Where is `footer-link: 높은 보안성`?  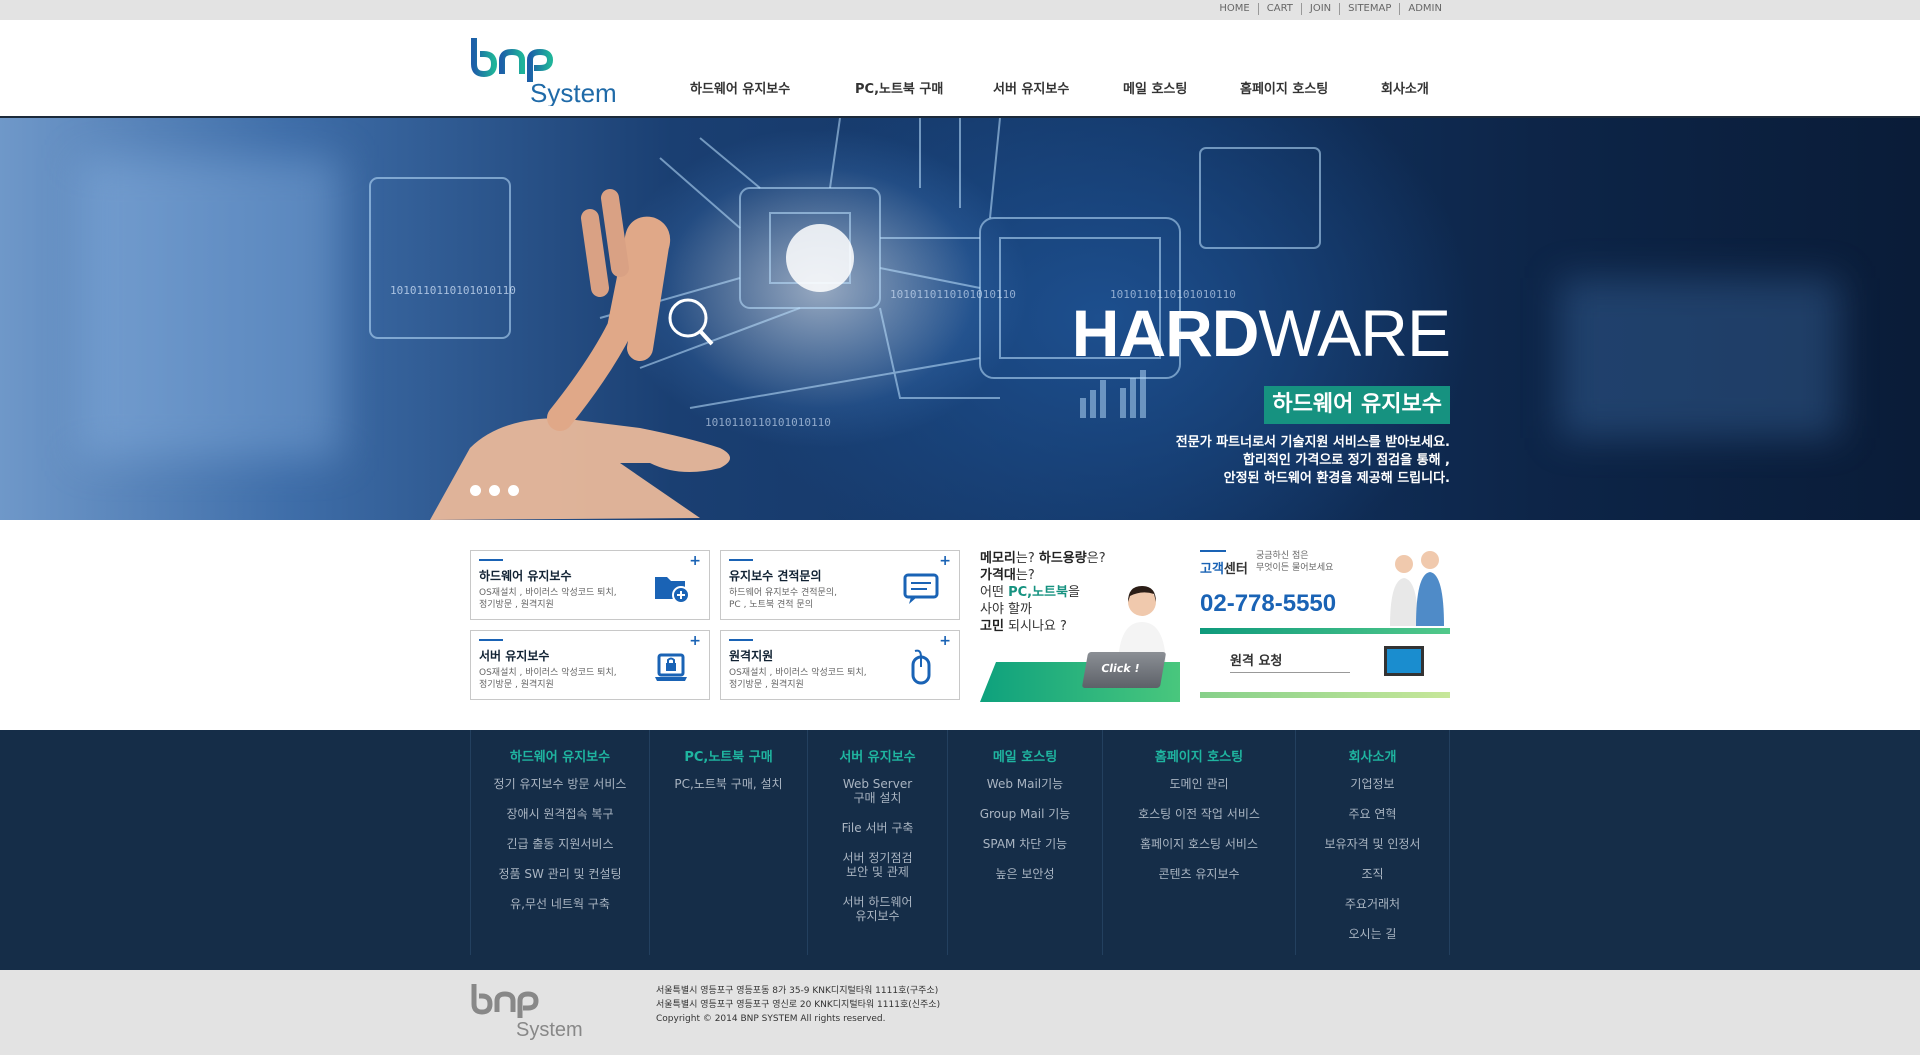
footer-link: 높은 보안성 is located at coordinates (1025, 874).